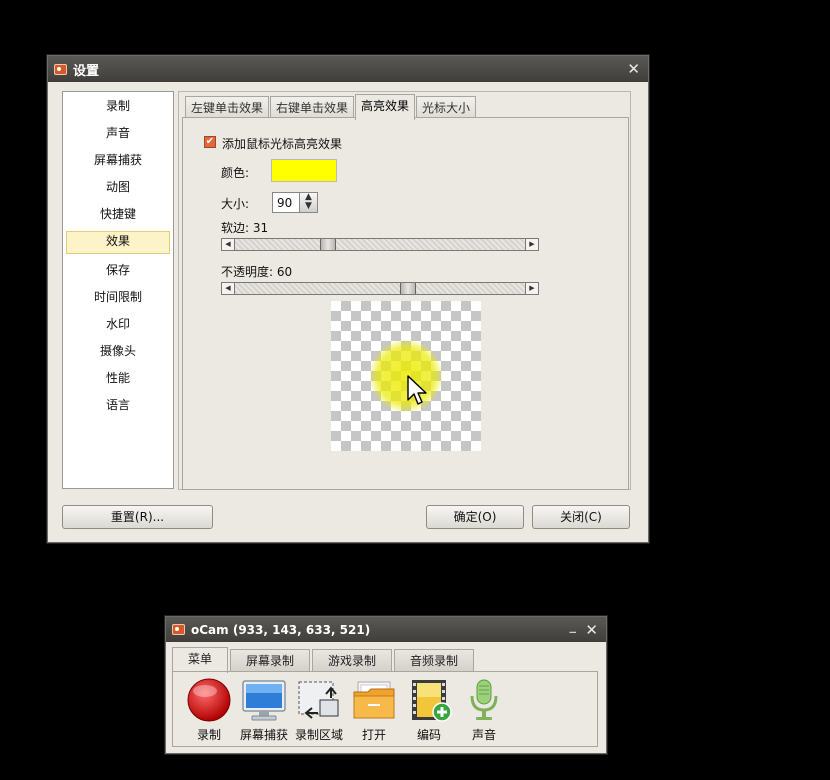  What do you see at coordinates (327, 244) in the screenshot?
I see `softness-slider-thumb` at bounding box center [327, 244].